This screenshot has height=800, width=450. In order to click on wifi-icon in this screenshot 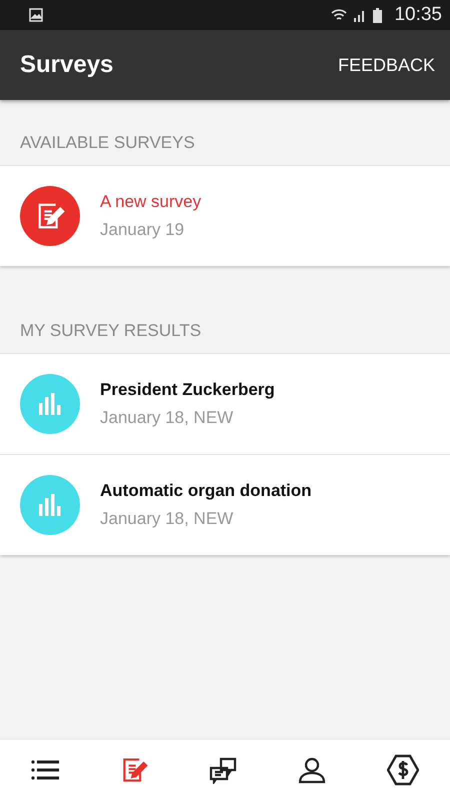, I will do `click(339, 15)`.